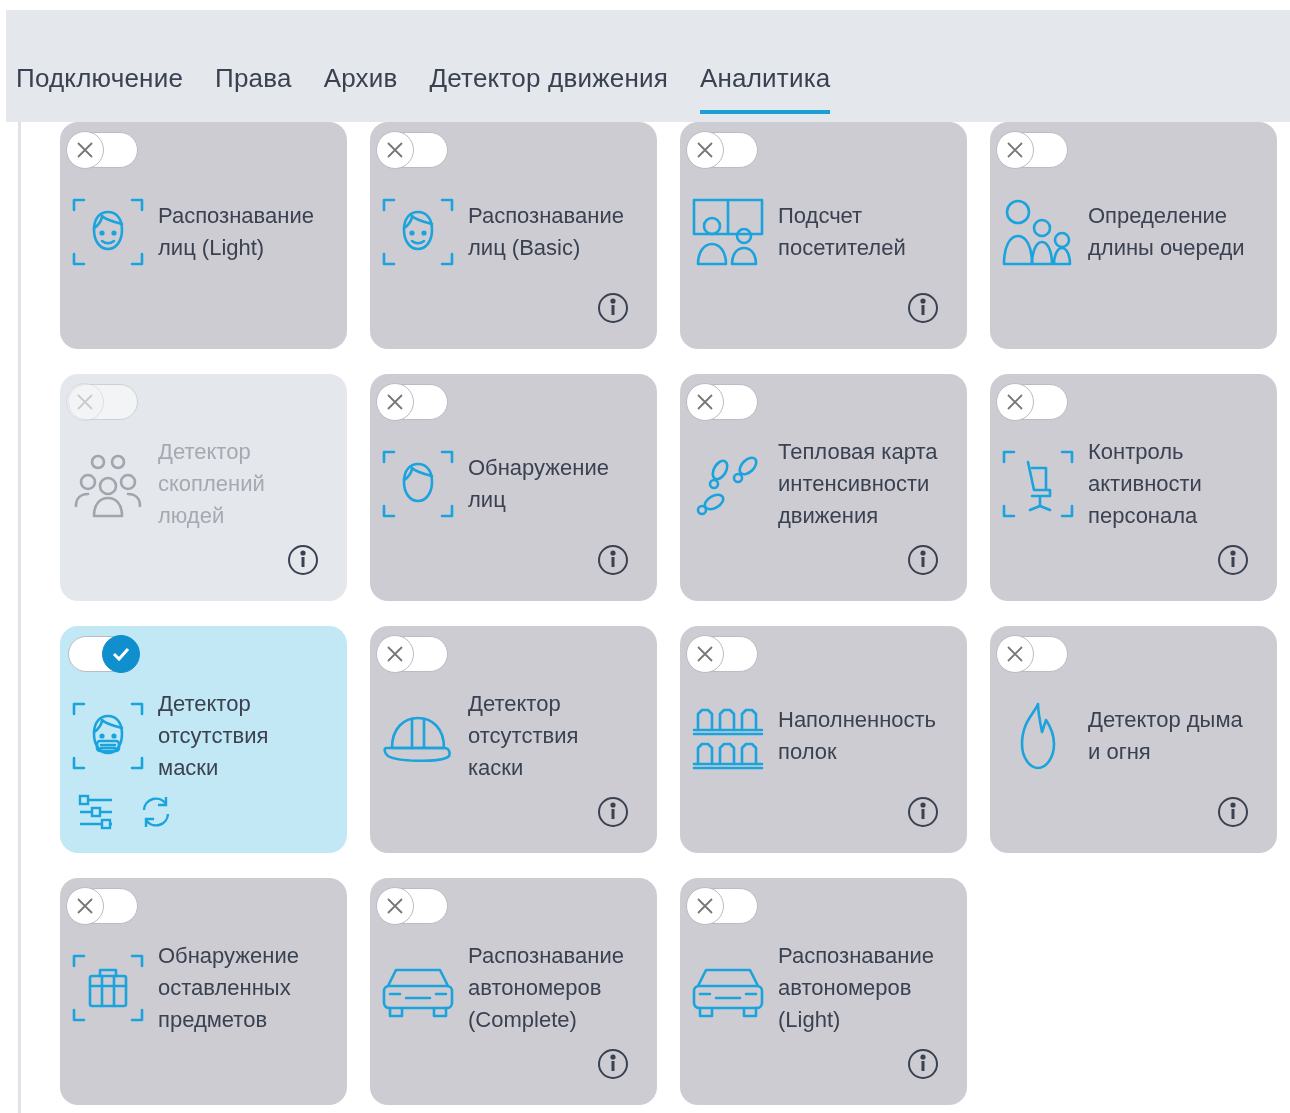 This screenshot has width=1290, height=1113. Describe the element at coordinates (212, 483) in the screenshot. I see `module-label: Детектор скоплений людей` at that location.